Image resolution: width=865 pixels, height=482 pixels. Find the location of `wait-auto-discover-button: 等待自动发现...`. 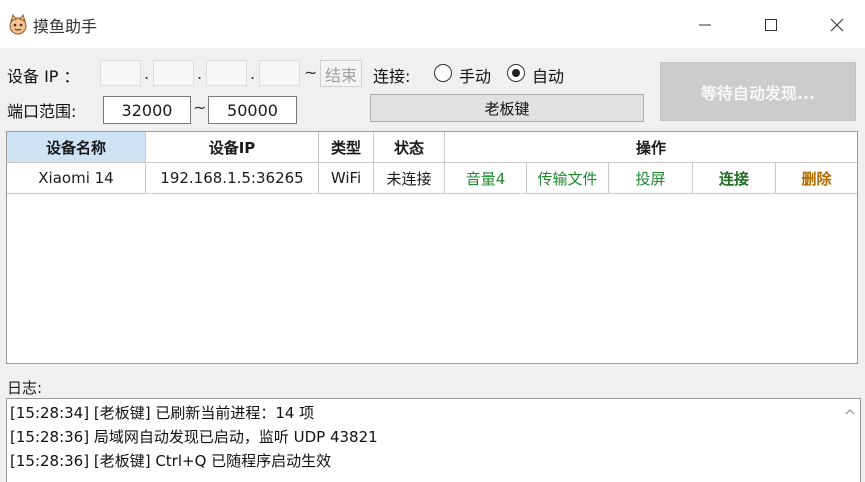

wait-auto-discover-button: 等待自动发现... is located at coordinates (758, 91).